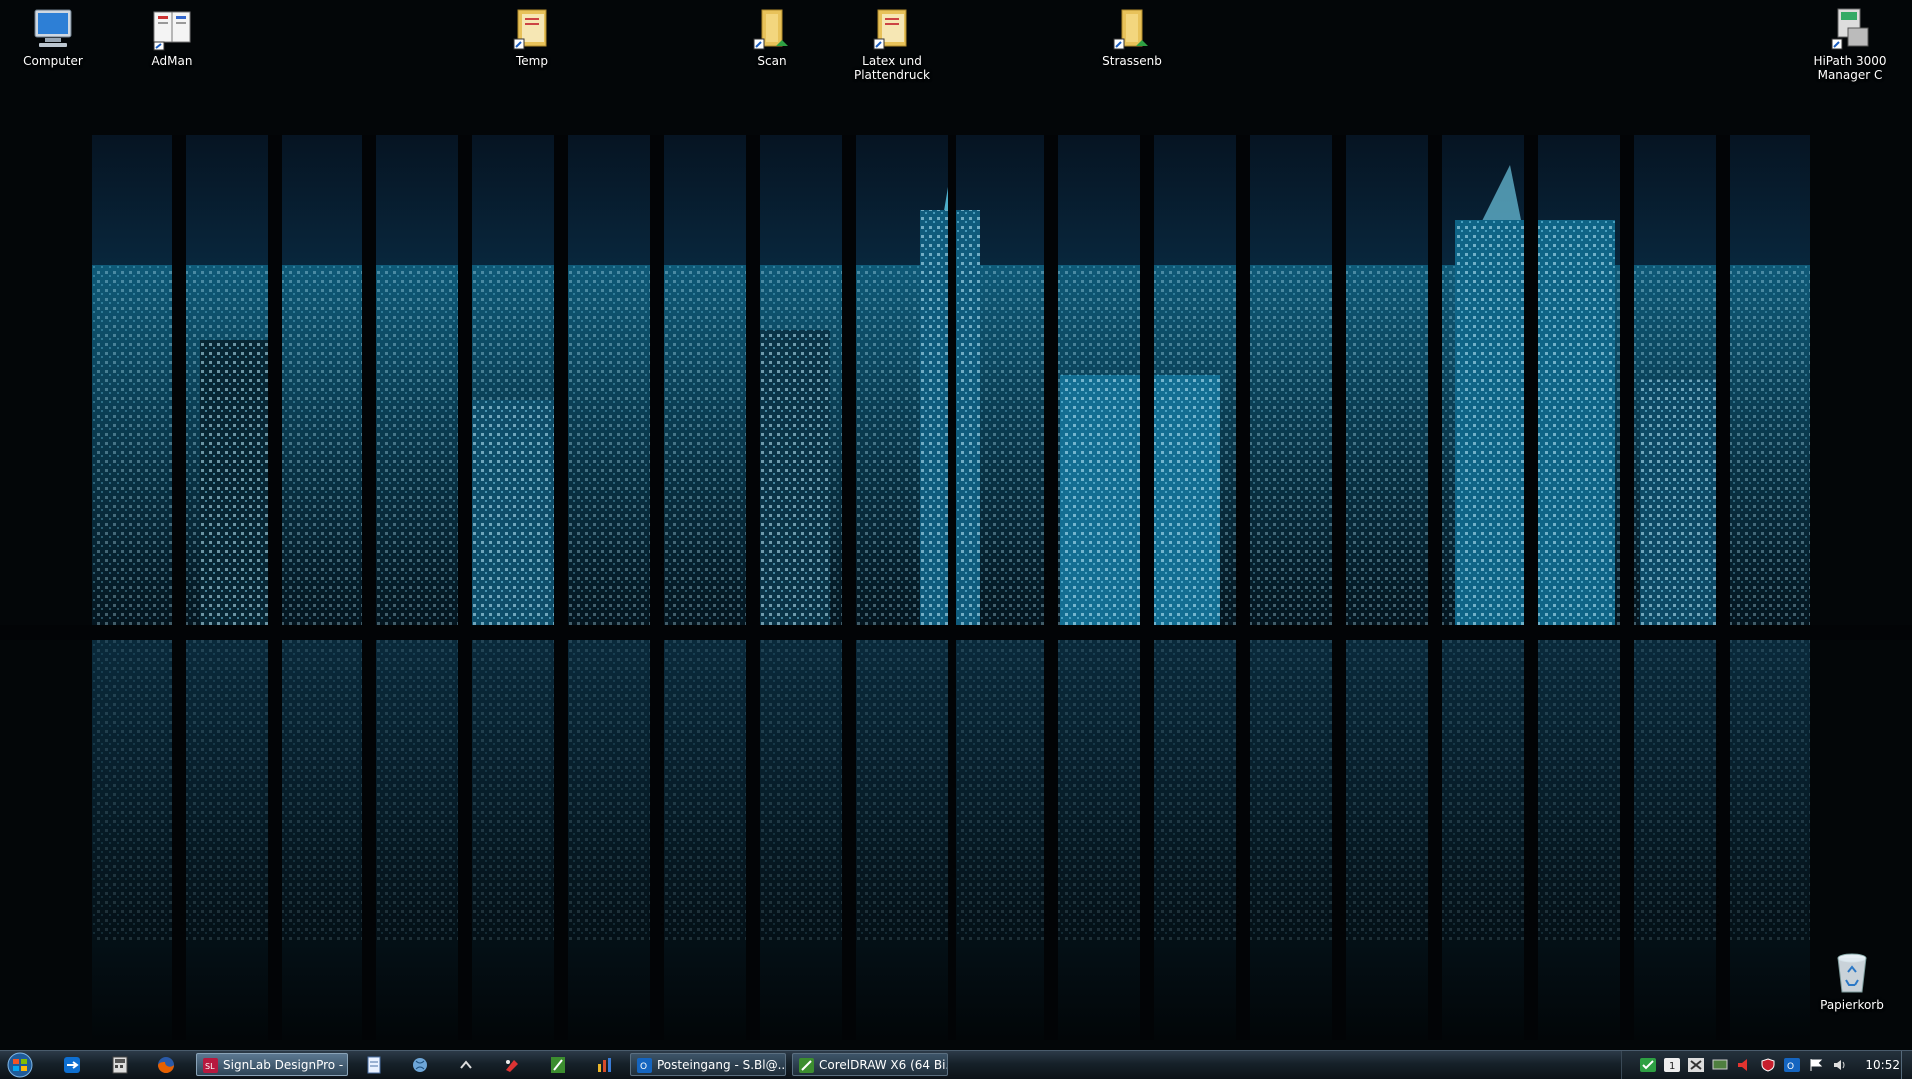  What do you see at coordinates (1648, 1065) in the screenshot?
I see `check-icon` at bounding box center [1648, 1065].